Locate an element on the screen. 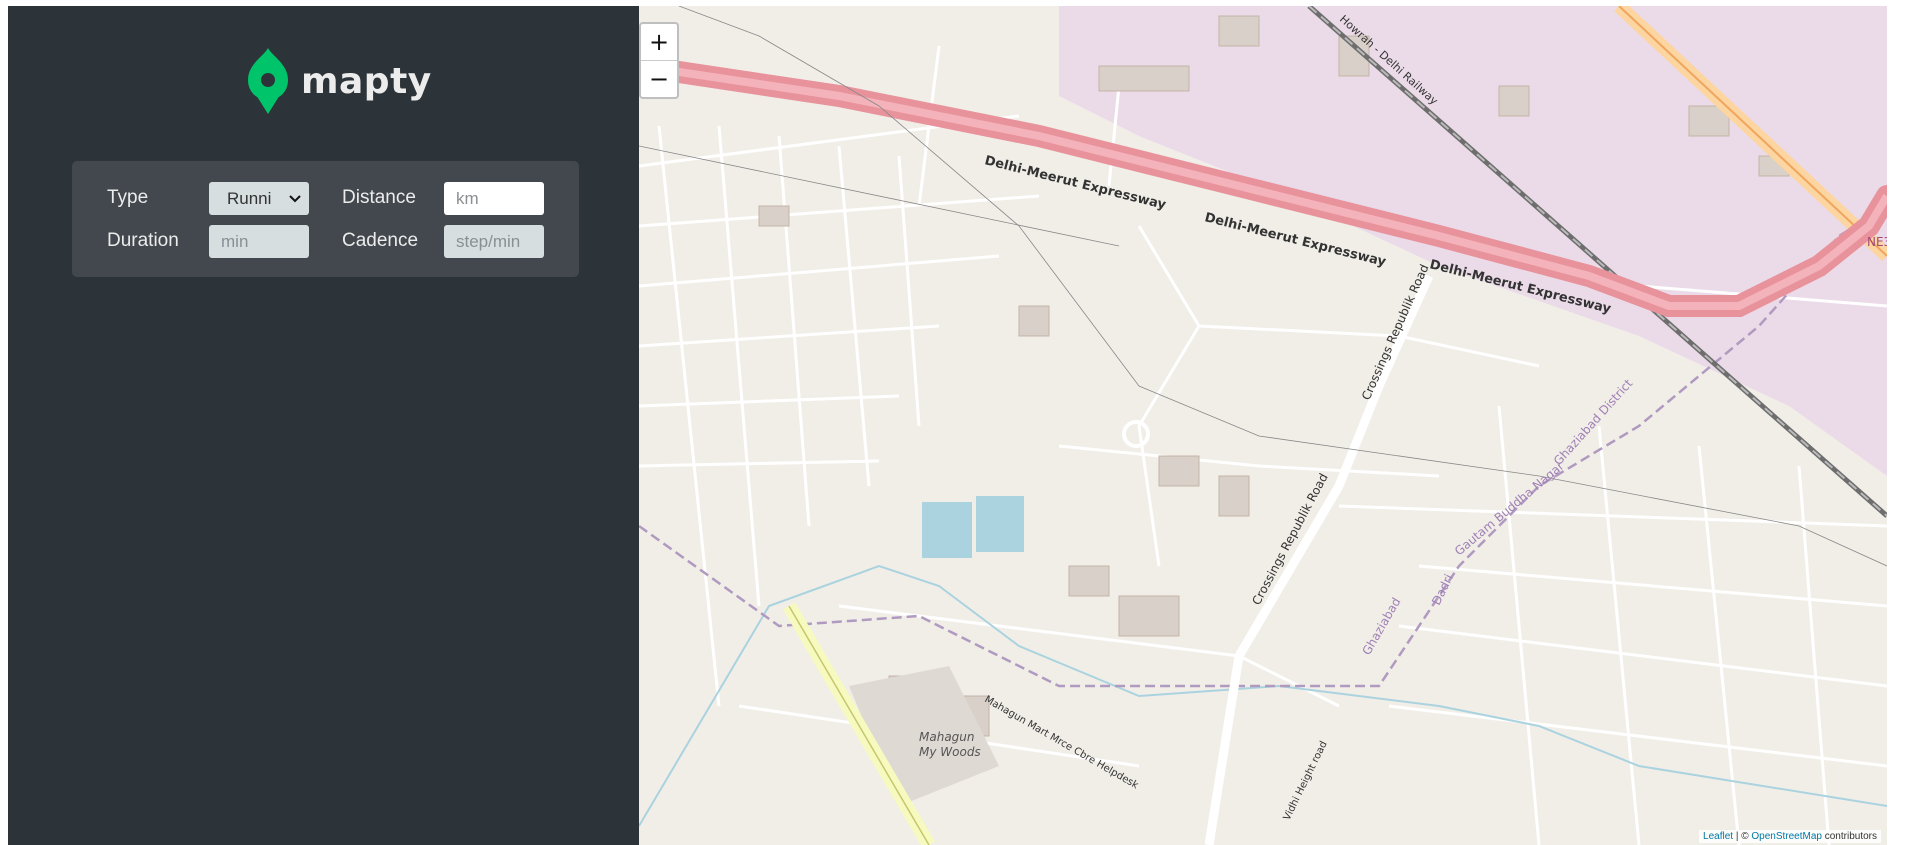 Image resolution: width=1914 pixels, height=845 pixels. osm-link: OpenStreetMap is located at coordinates (1786, 836).